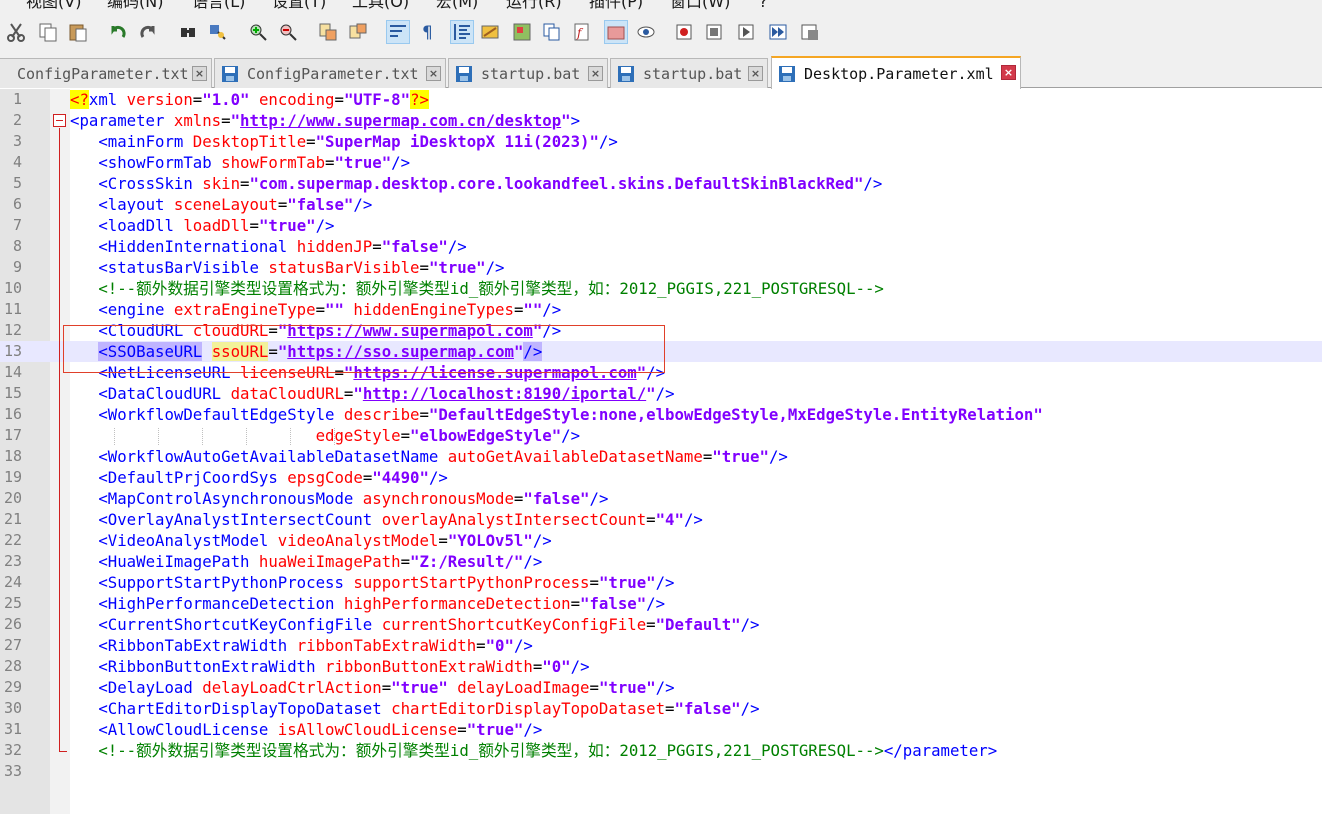 This screenshot has width=1322, height=814. I want to click on save-macro-icon, so click(810, 32).